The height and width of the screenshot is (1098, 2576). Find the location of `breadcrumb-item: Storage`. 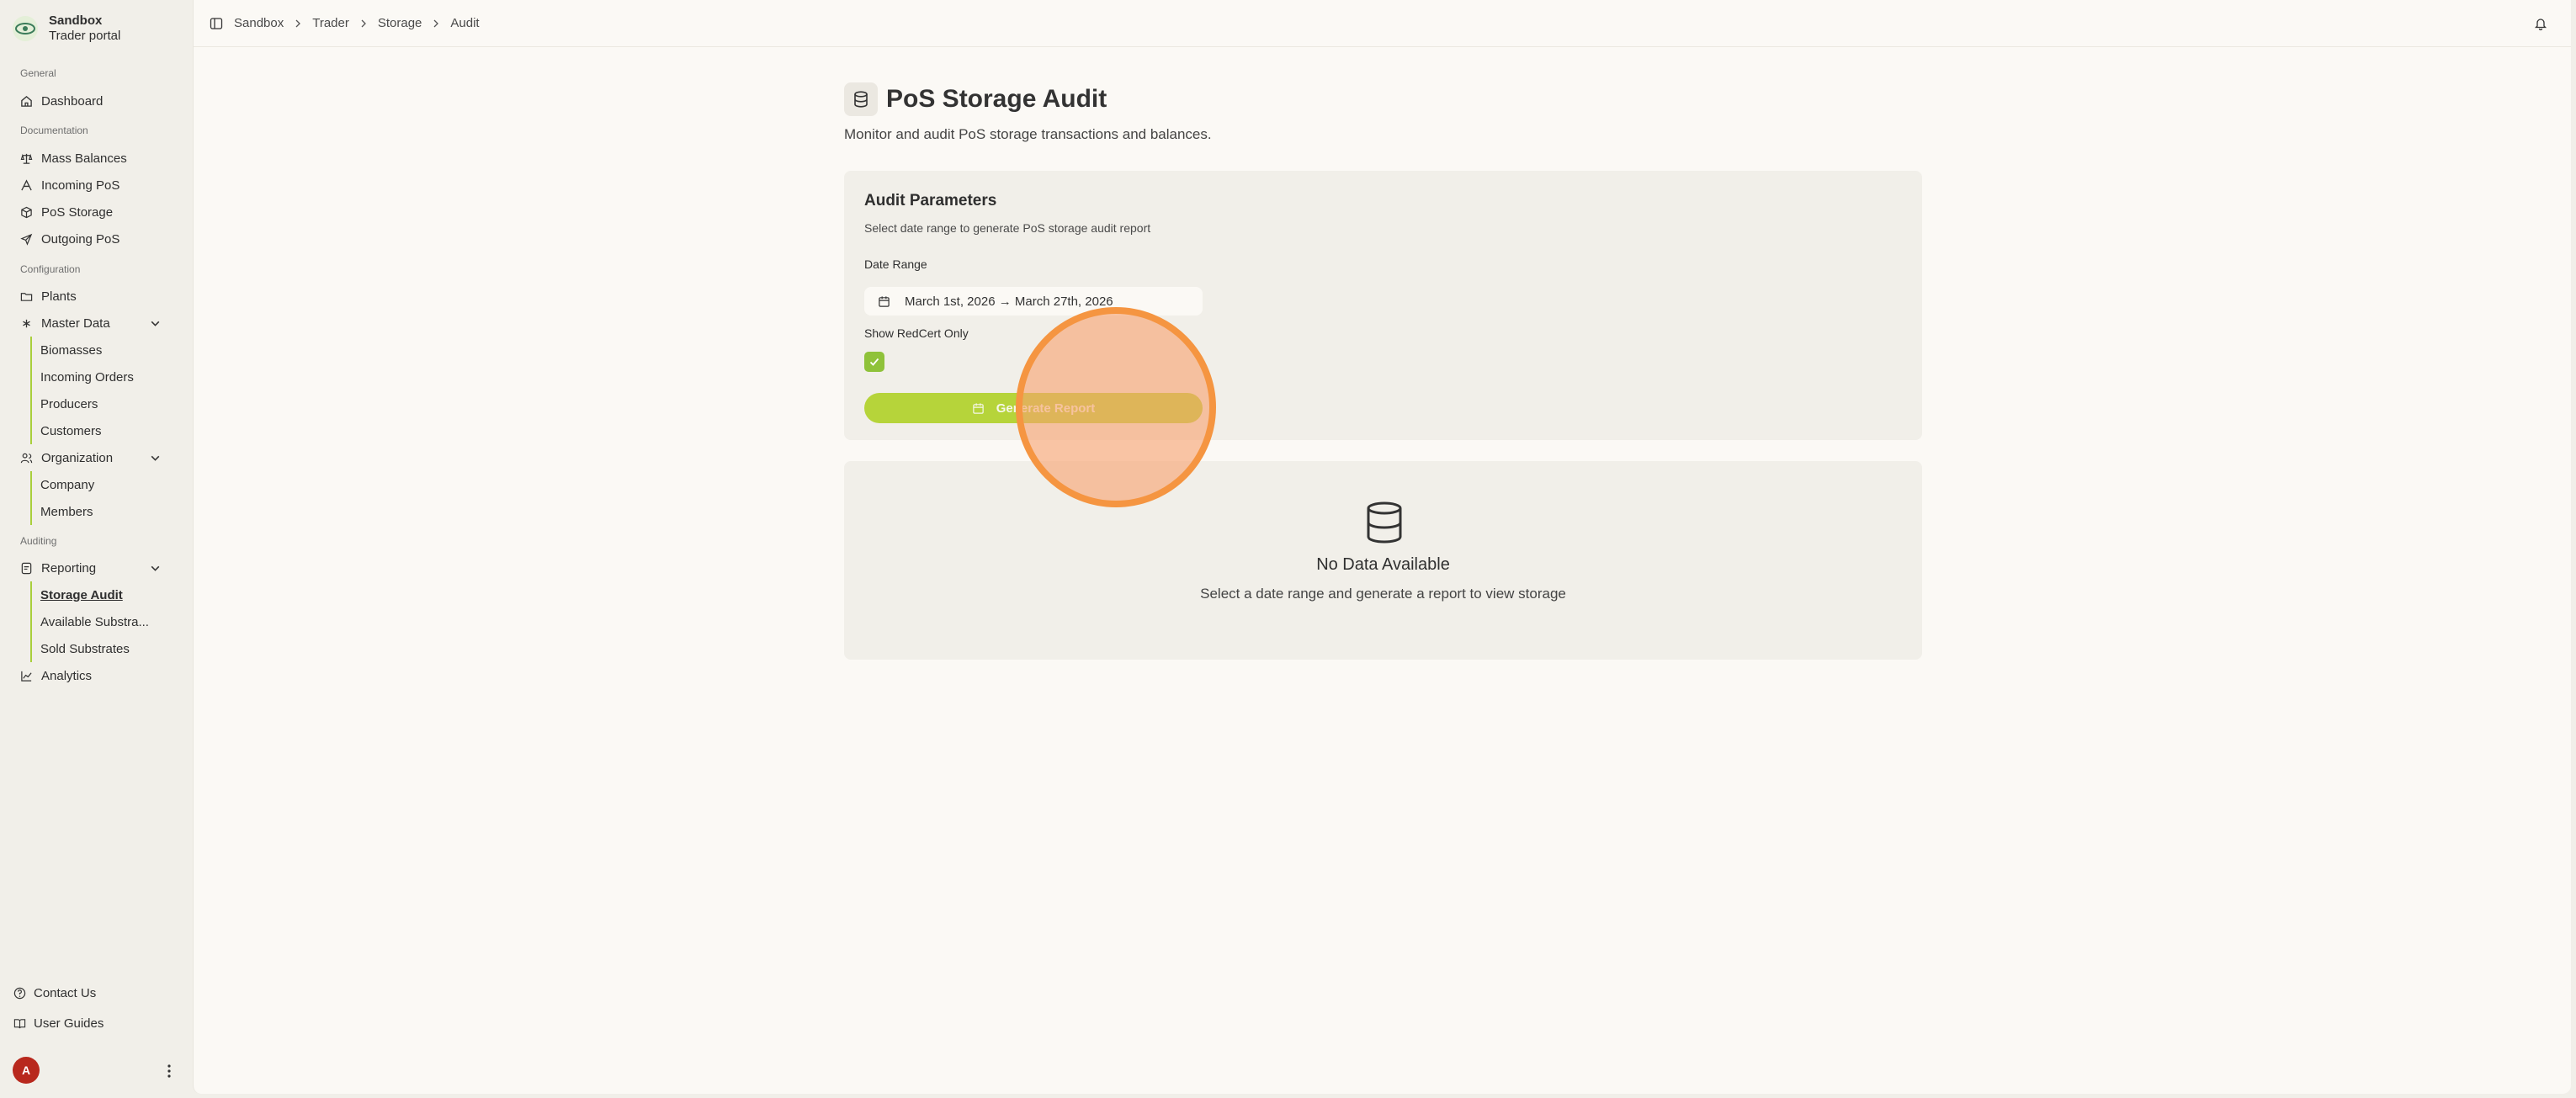

breadcrumb-item: Storage is located at coordinates (400, 23).